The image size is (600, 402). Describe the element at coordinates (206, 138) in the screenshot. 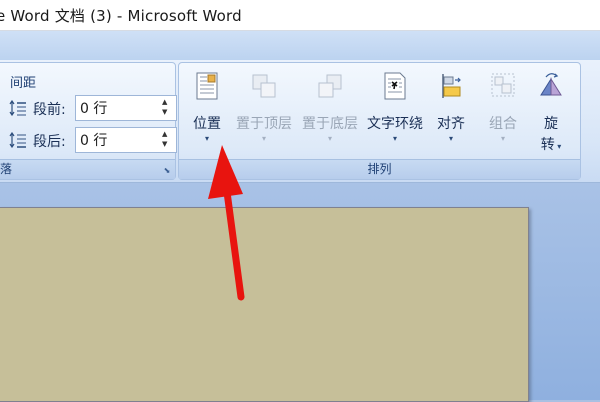

I see `position-dropdown-icon: ▾` at that location.